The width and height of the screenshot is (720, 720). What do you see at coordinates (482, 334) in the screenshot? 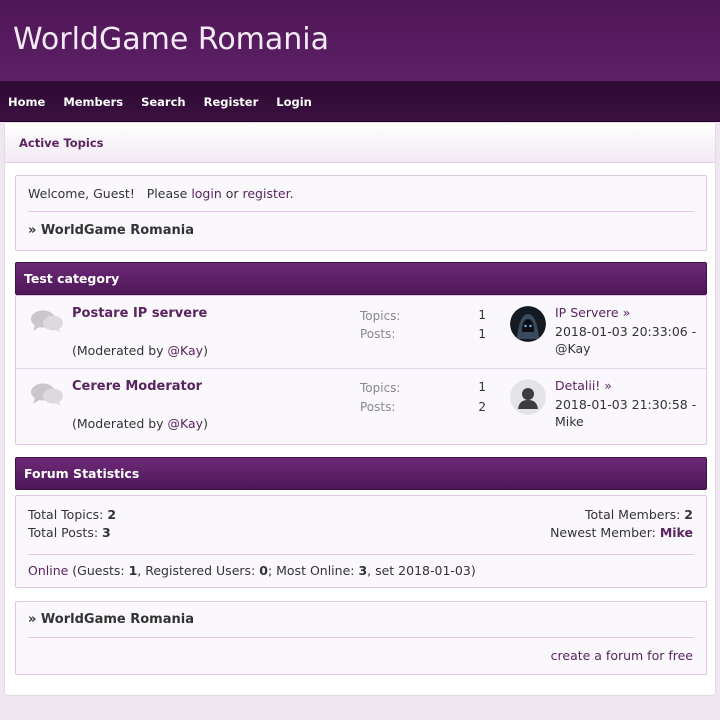
I see `posts-count: 1` at bounding box center [482, 334].